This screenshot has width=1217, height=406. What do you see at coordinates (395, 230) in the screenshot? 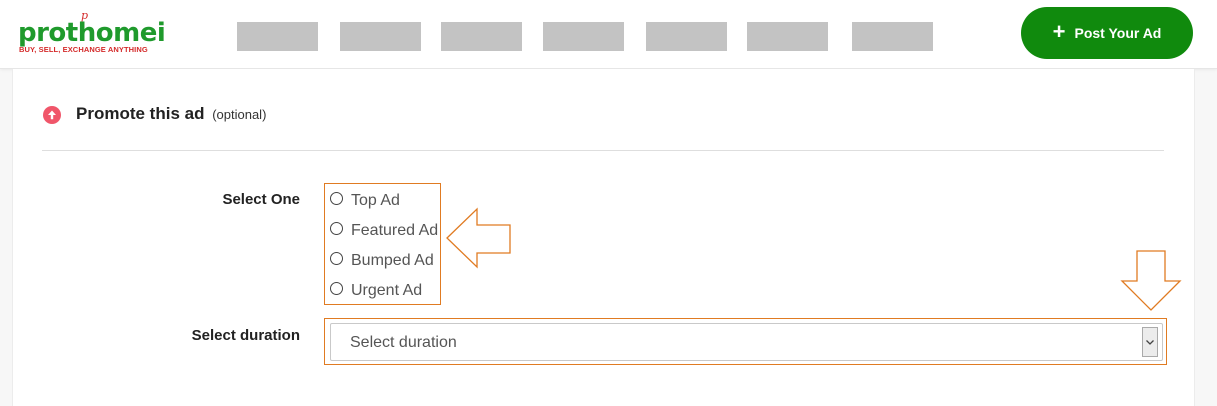
I see `radio-option-label: Featured Ad` at bounding box center [395, 230].